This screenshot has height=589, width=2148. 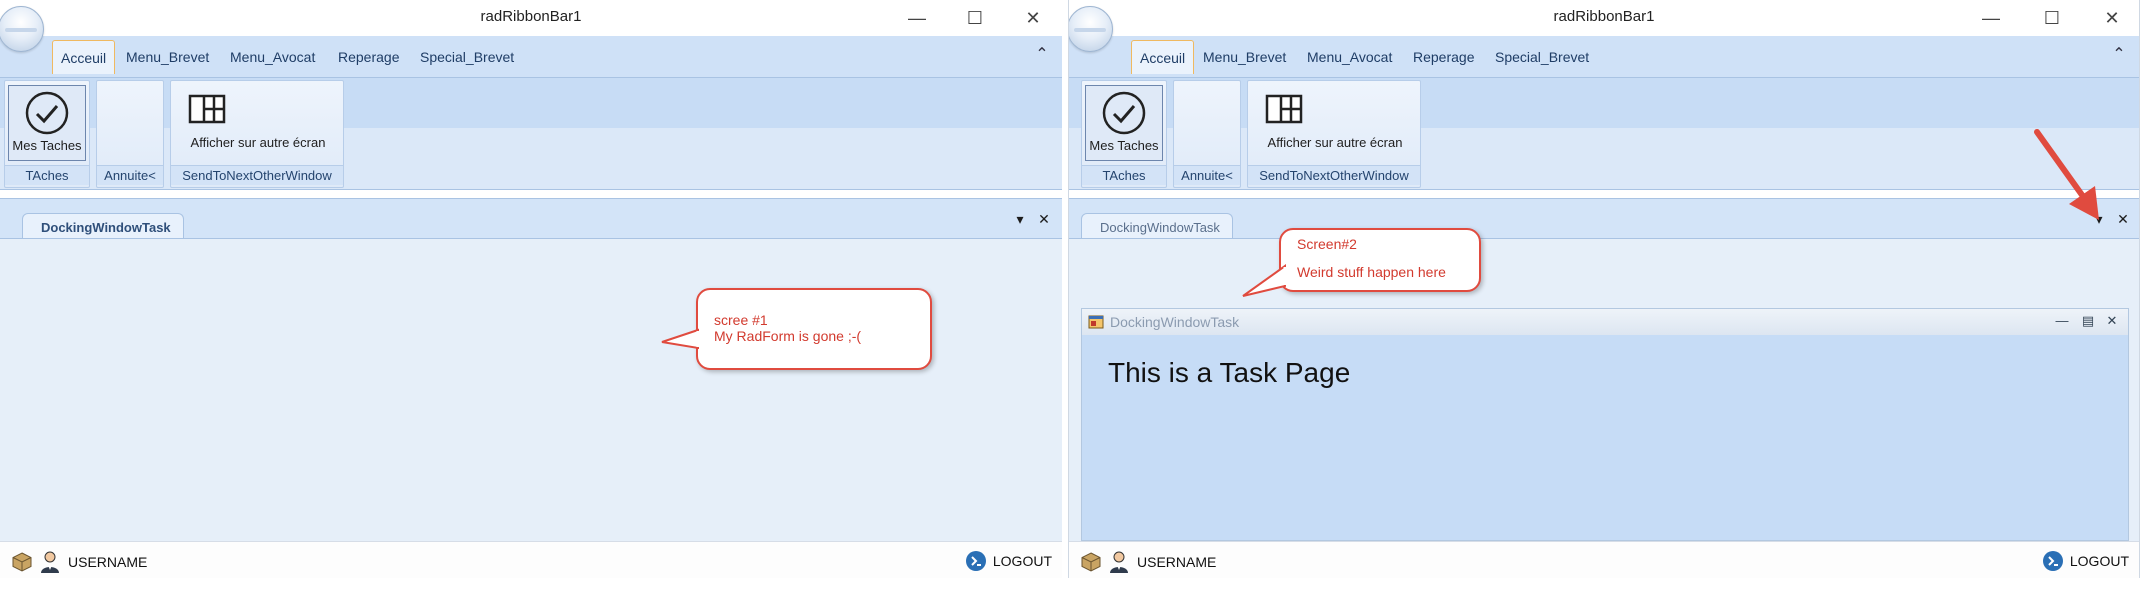 I want to click on floating-window-titlebar: DockingWindowTask — ▤ ✕, so click(x=1605, y=322).